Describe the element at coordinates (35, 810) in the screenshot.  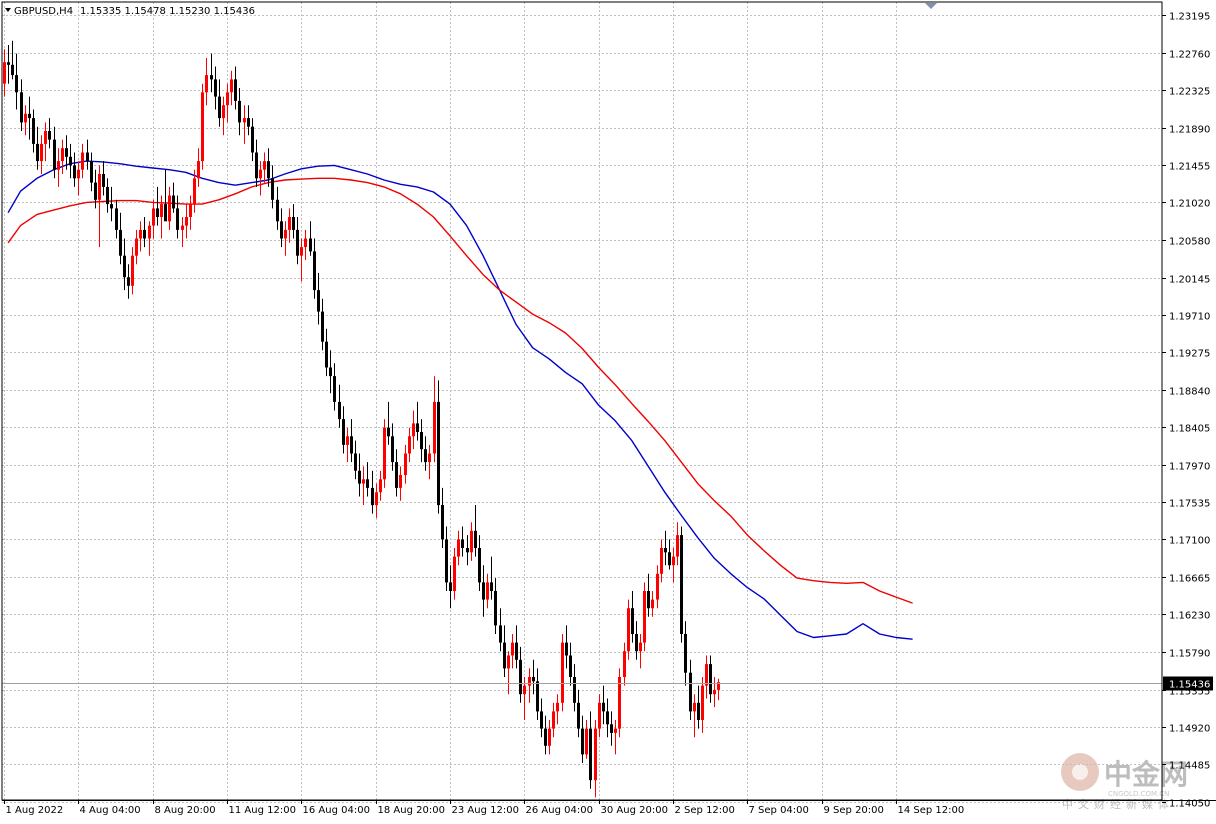
I see `x-tick-label: 1 Aug 2022` at that location.